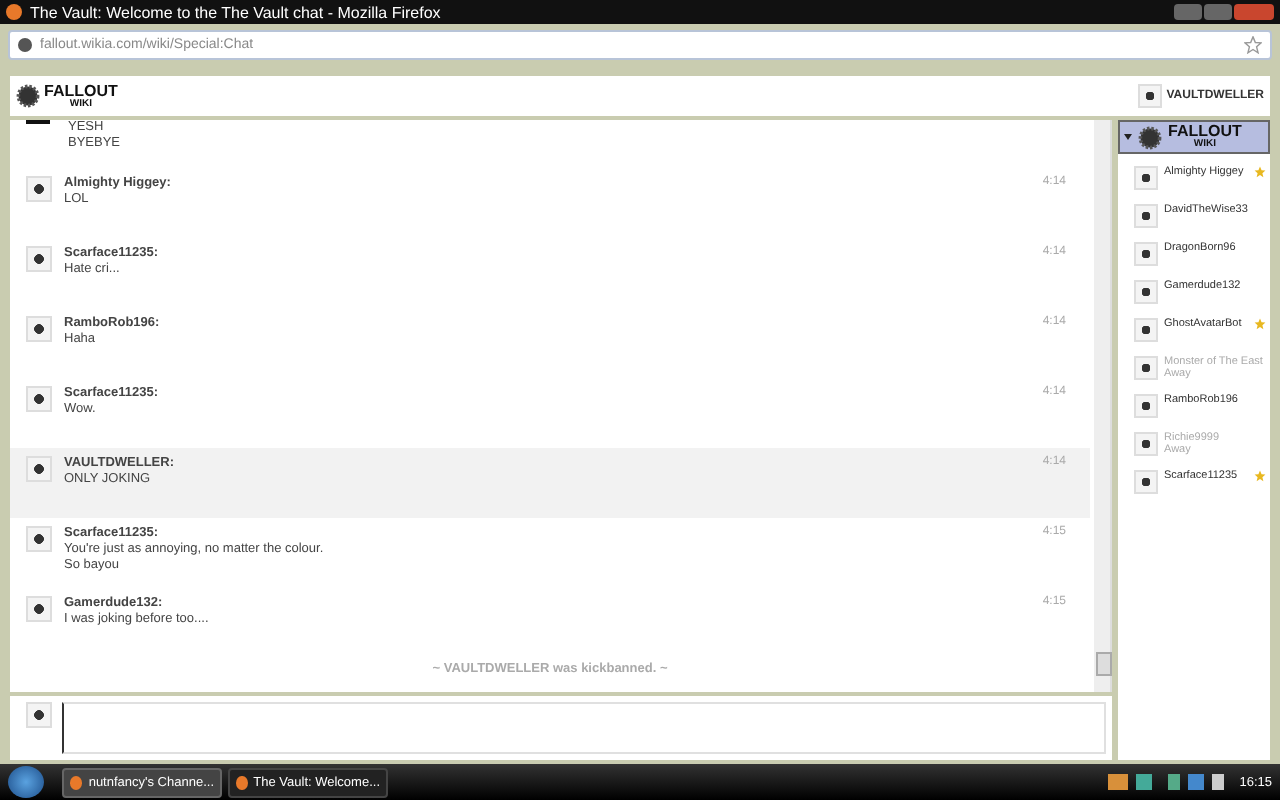 Image resolution: width=1280 pixels, height=800 pixels. What do you see at coordinates (26, 782) in the screenshot?
I see `start-button` at bounding box center [26, 782].